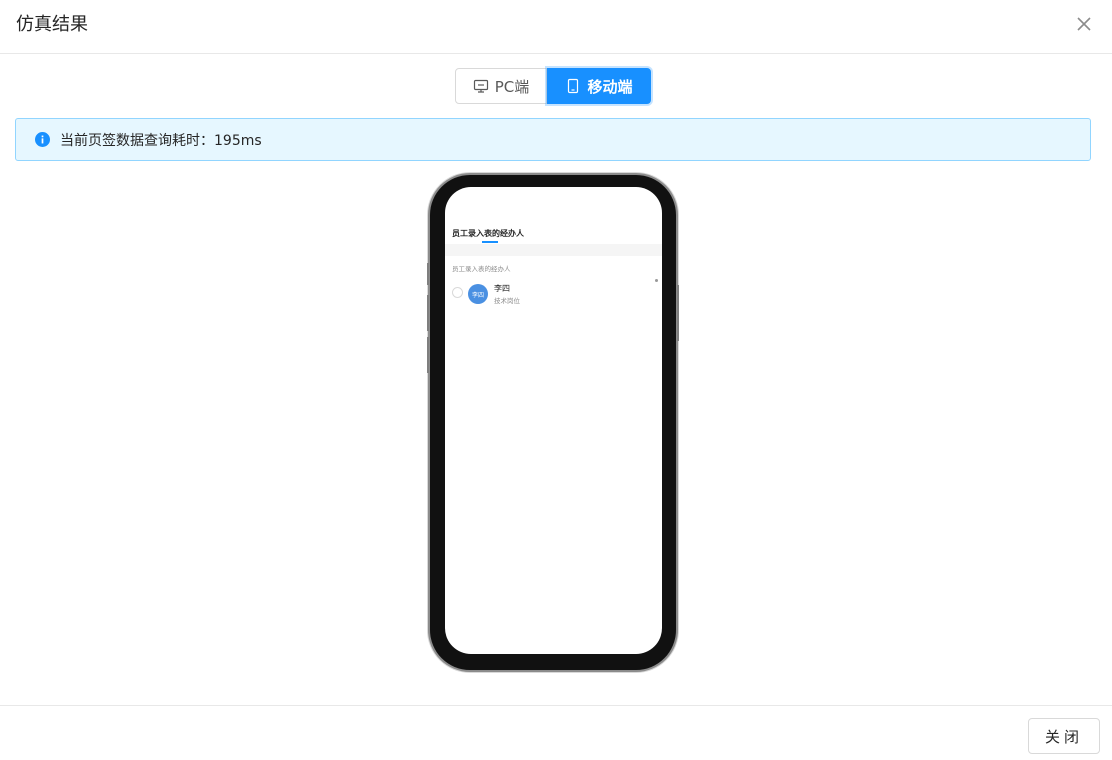  I want to click on phone-frame: 员工录入表的经办人 员工录入表的经办人 李四 李四 技术岗位, so click(553, 422).